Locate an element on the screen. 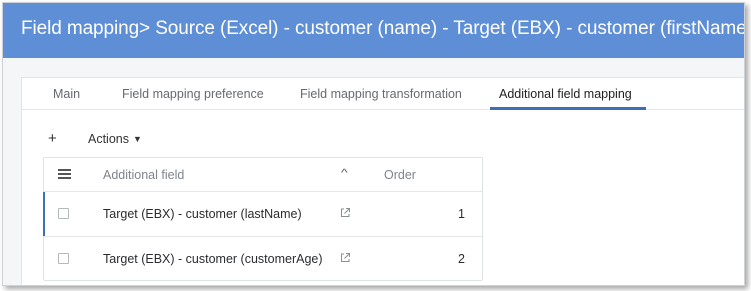 This screenshot has height=291, width=751. table-header: Additional field ^ Order is located at coordinates (263, 175).